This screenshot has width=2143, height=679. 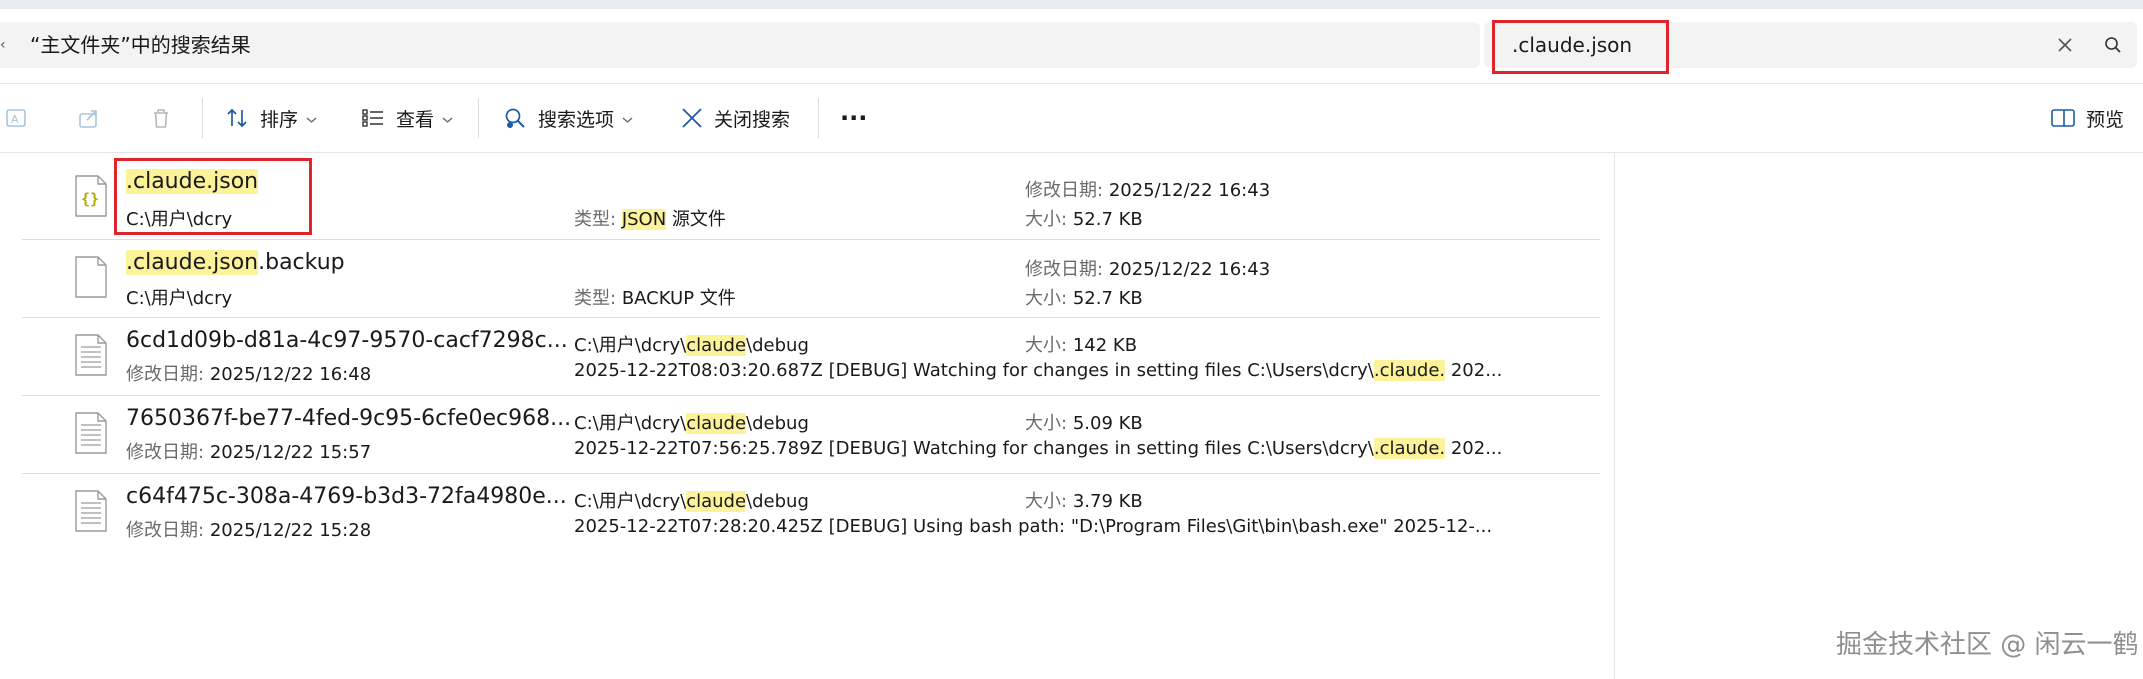 What do you see at coordinates (515, 118) in the screenshot?
I see `search-options-icon` at bounding box center [515, 118].